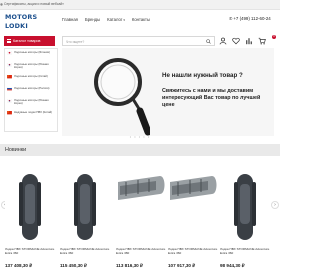  I want to click on main-nav: Главная Бренды Каталог▾ Контакты, so click(106, 19).